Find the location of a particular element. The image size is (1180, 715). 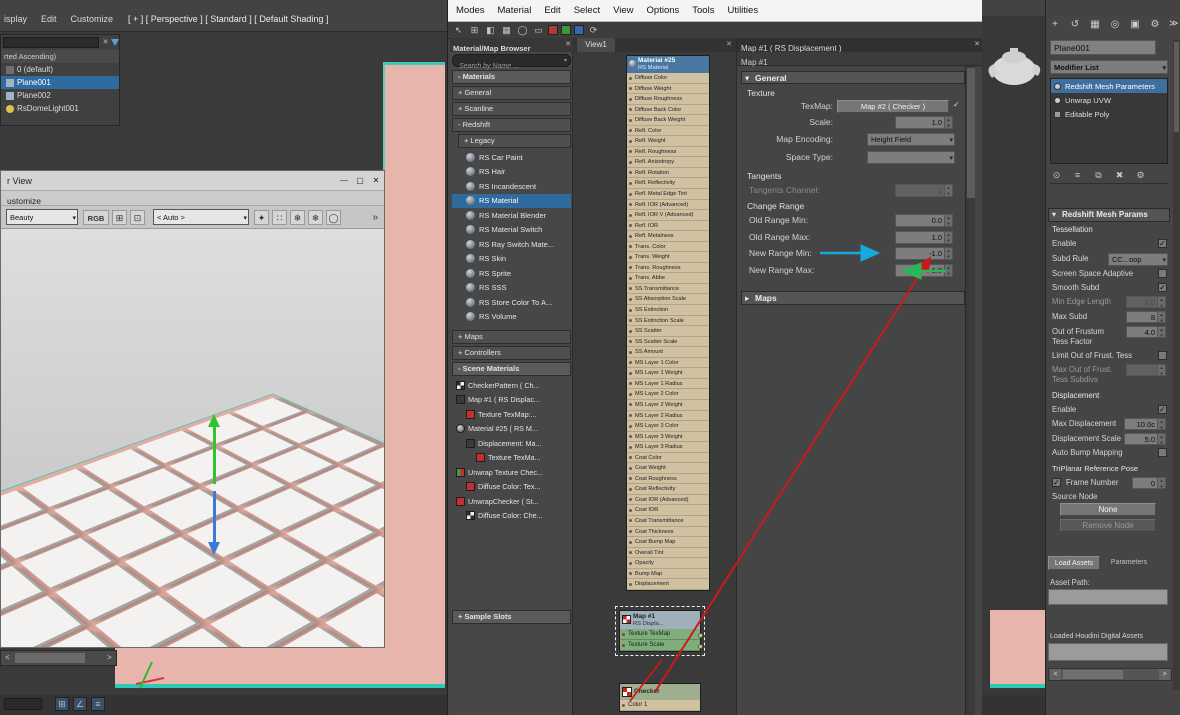

asset-path-field is located at coordinates (1108, 597).